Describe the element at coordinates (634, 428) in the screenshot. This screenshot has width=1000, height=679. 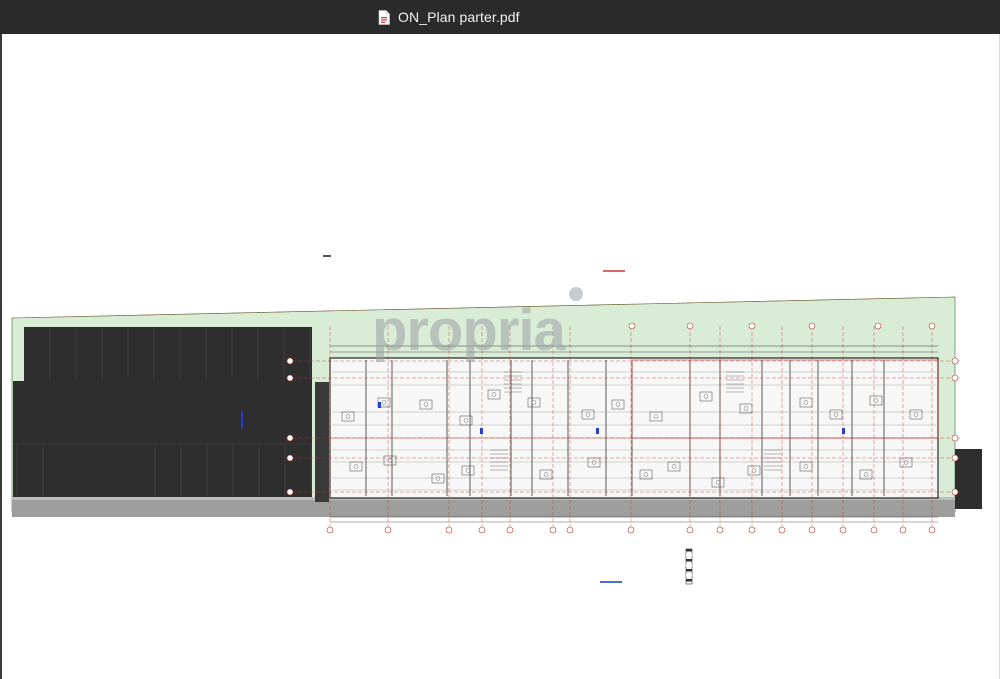
I see `building-footprint` at that location.